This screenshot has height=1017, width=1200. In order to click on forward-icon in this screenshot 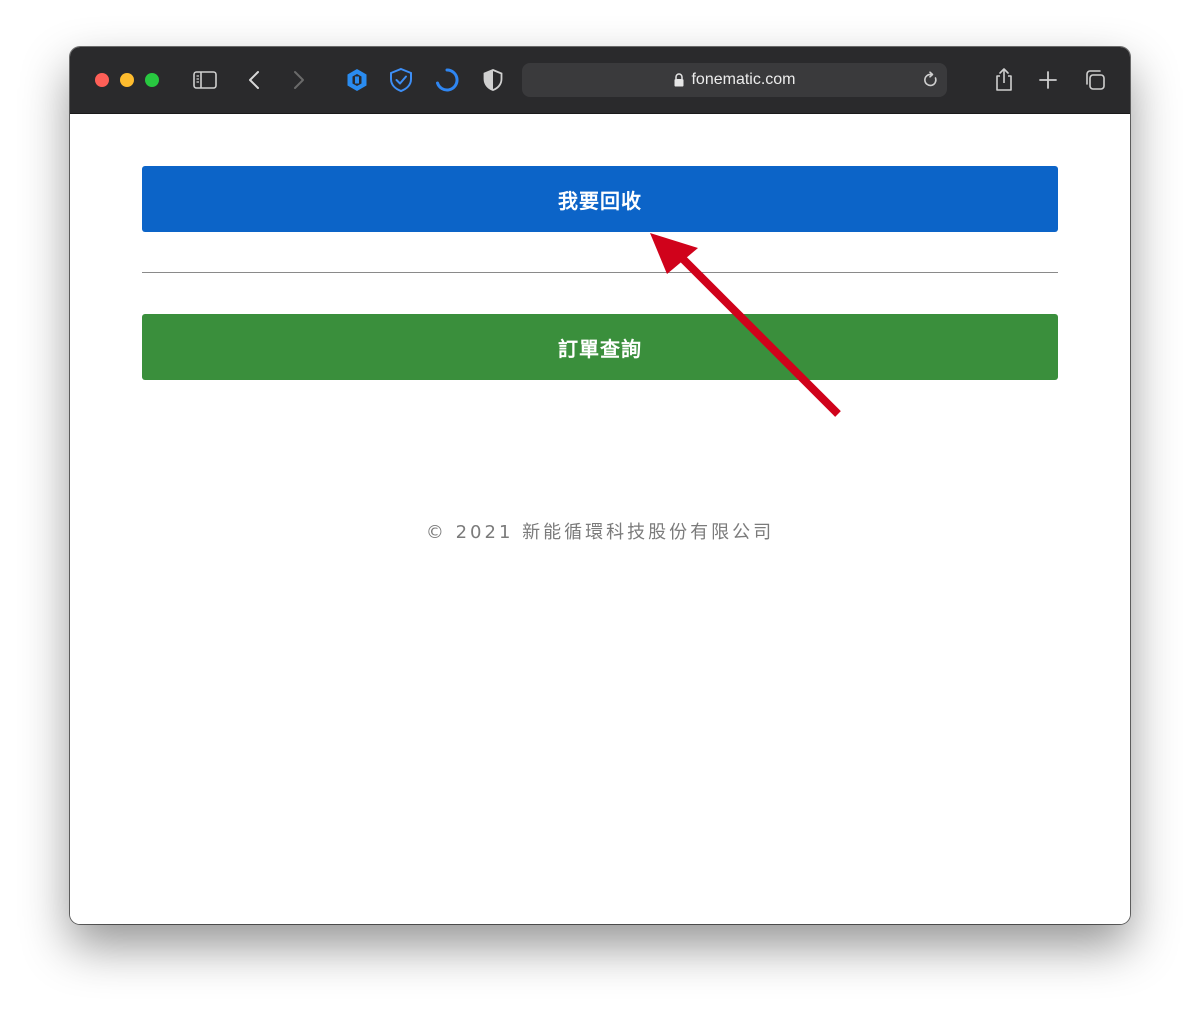, I will do `click(298, 80)`.